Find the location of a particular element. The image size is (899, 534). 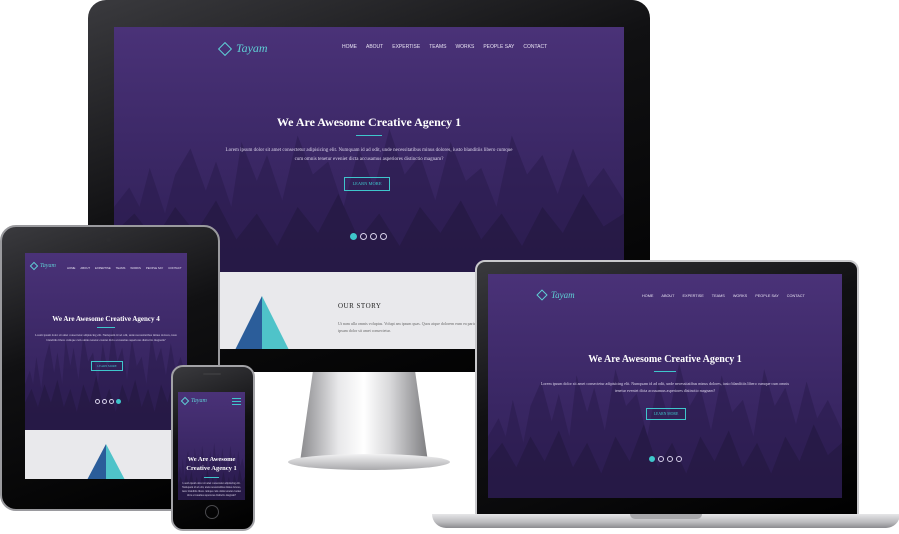

laptop-notch is located at coordinates (666, 516).